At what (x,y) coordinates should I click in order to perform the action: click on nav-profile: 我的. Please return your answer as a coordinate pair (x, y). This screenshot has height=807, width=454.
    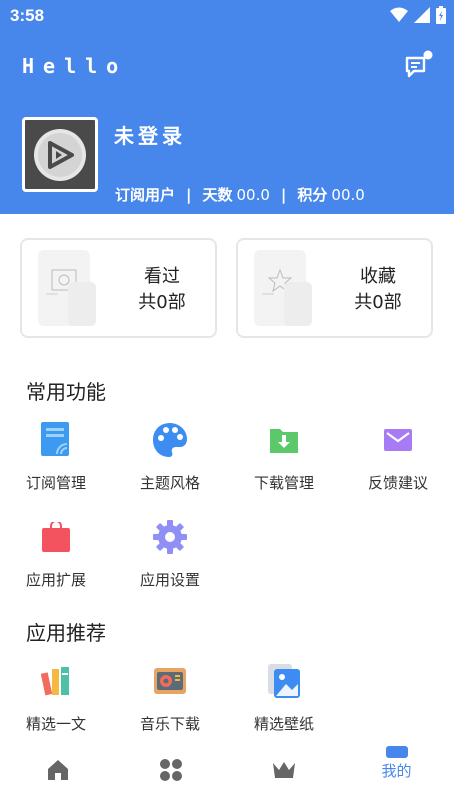
    Looking at the image, I should click on (396, 775).